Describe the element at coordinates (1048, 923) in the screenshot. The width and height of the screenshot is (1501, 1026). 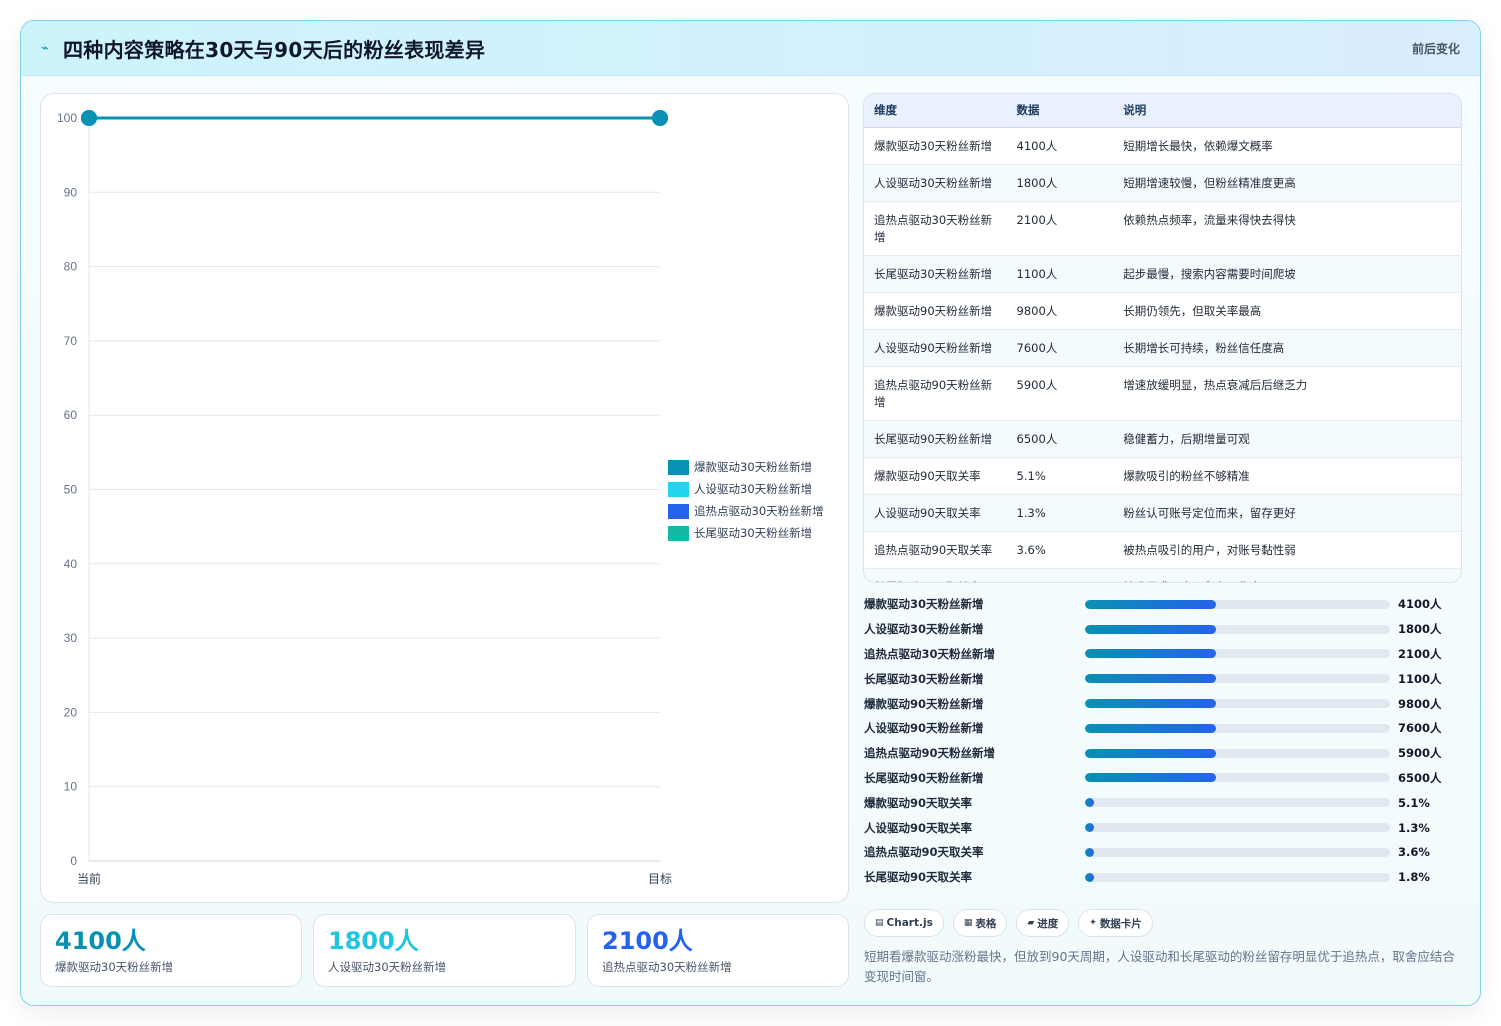
I see `chip-label: 进度` at that location.